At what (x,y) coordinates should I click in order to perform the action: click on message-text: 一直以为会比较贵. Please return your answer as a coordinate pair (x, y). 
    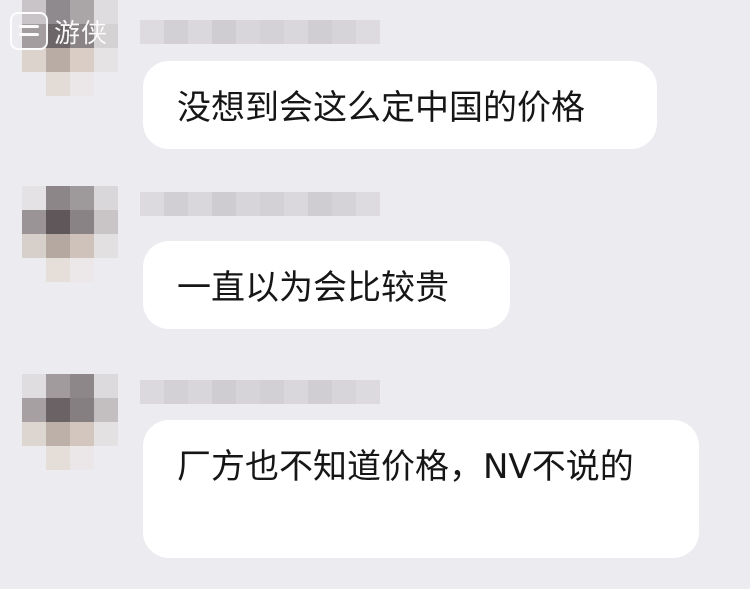
    Looking at the image, I should click on (313, 288).